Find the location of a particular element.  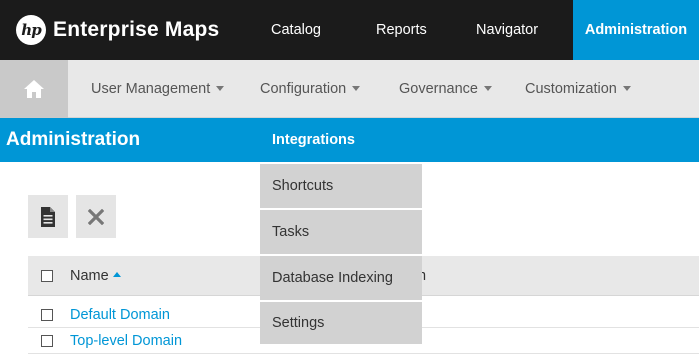

top-nav-reports: Reports is located at coordinates (401, 30).